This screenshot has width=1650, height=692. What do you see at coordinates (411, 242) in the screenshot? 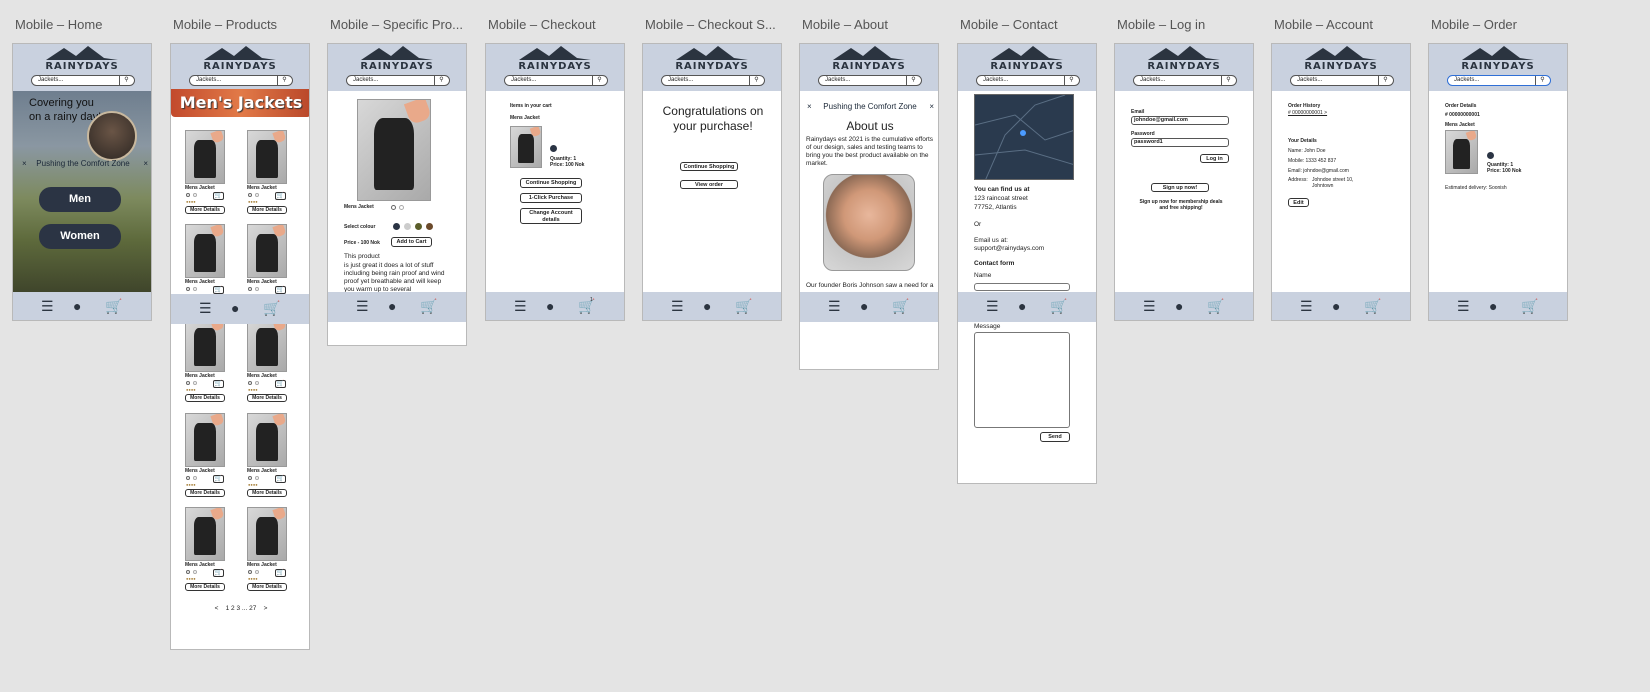
I see `add-to-cart-button: Add to Cart` at bounding box center [411, 242].